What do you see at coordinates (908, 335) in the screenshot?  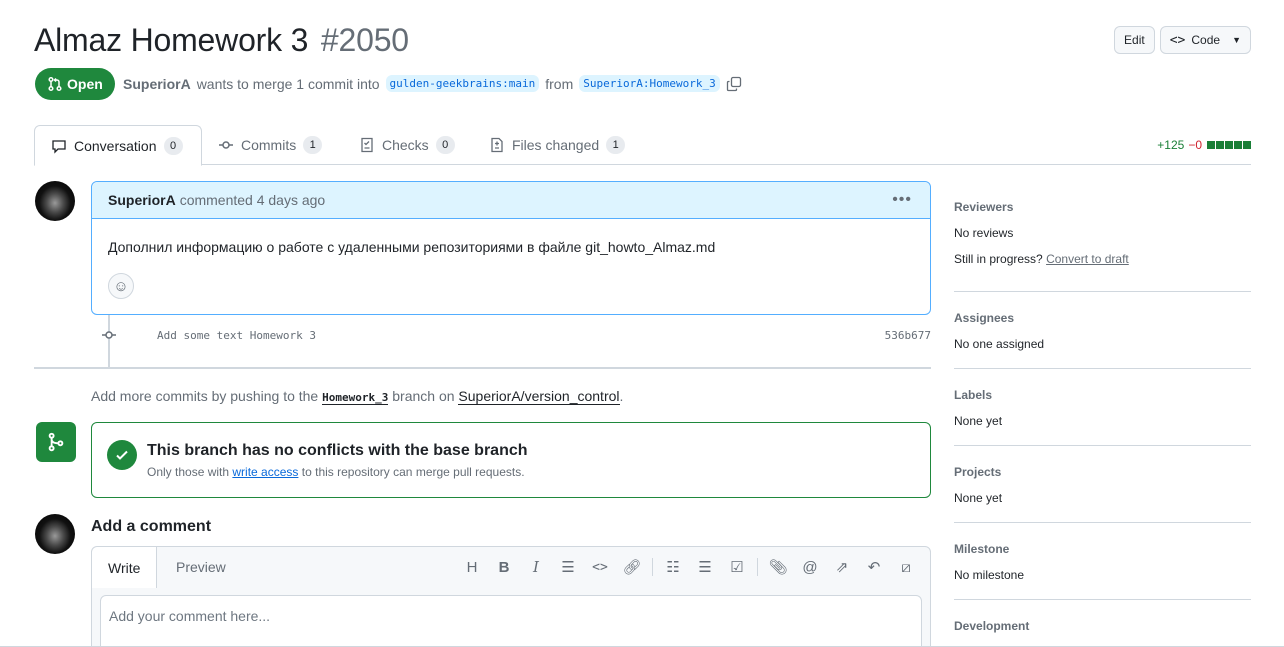 I see `commit-sha: 536b677` at bounding box center [908, 335].